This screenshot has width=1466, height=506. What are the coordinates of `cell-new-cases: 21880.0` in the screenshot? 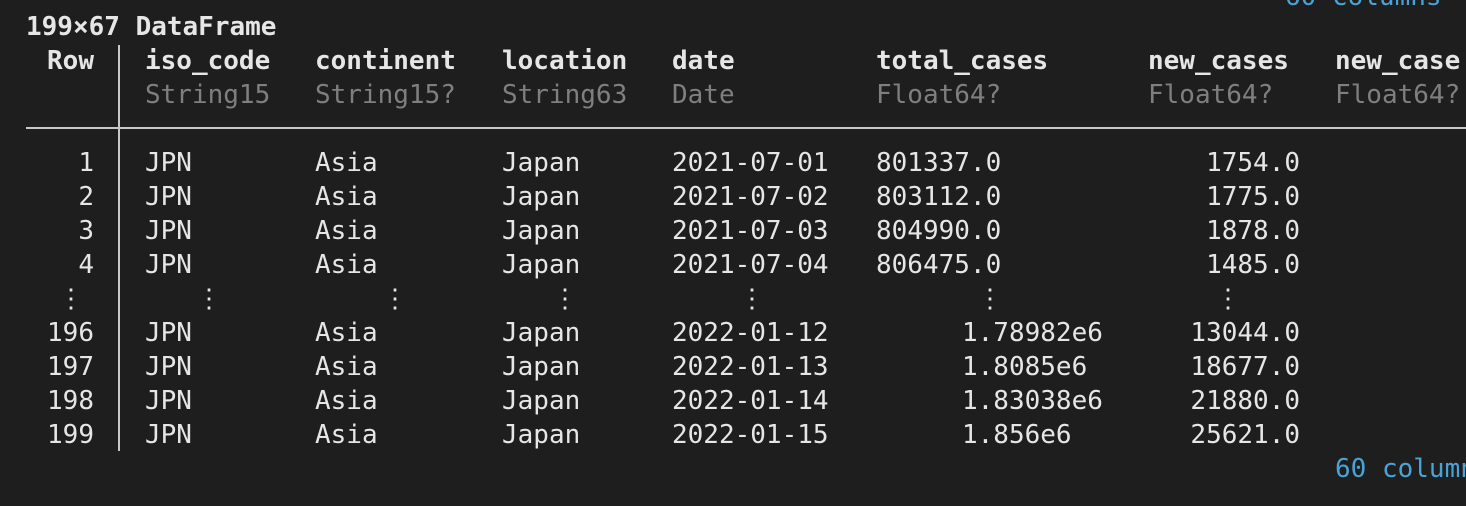 It's located at (1245, 401).